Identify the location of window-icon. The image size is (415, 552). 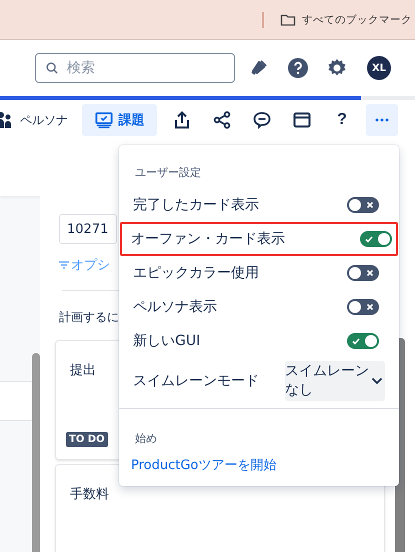
(302, 120).